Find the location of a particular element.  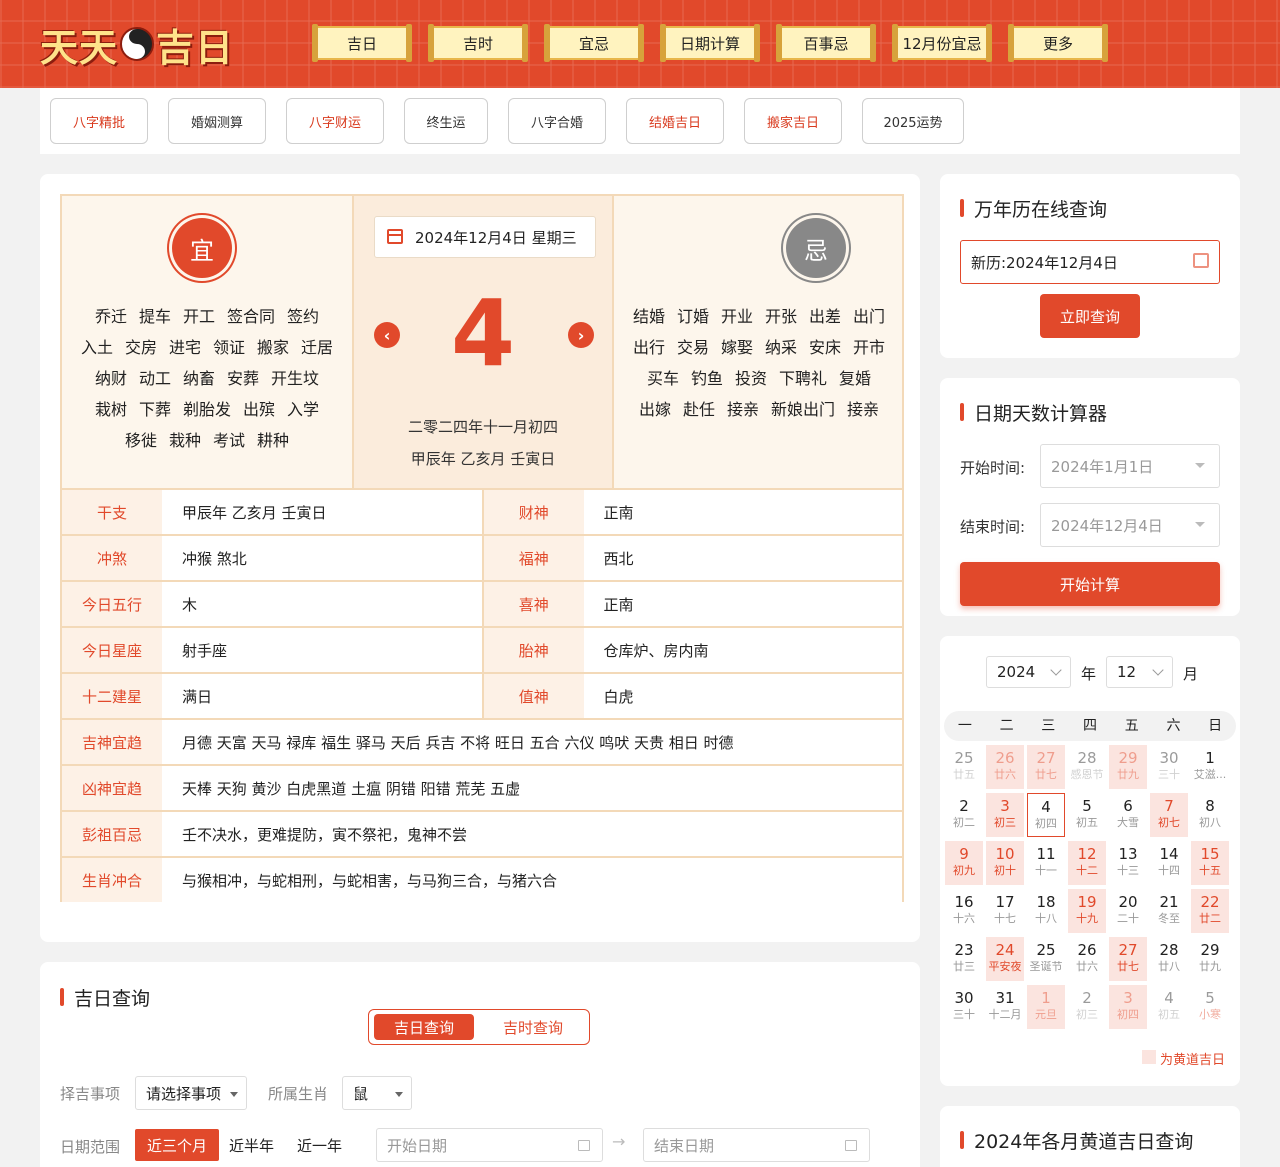

end-time-select: 2024年12月4日 is located at coordinates (1130, 525).